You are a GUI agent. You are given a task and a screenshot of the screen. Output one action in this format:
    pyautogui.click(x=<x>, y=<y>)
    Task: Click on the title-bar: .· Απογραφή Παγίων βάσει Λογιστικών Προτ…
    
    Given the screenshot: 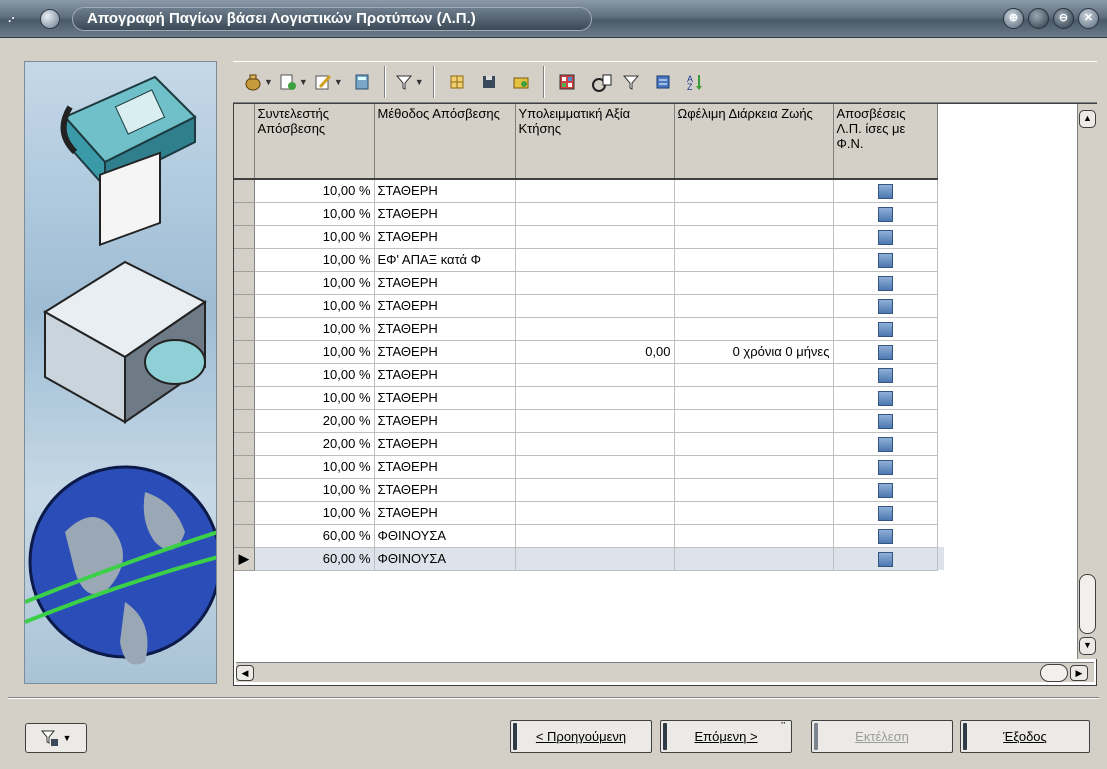 What is the action you would take?
    pyautogui.click(x=553, y=19)
    